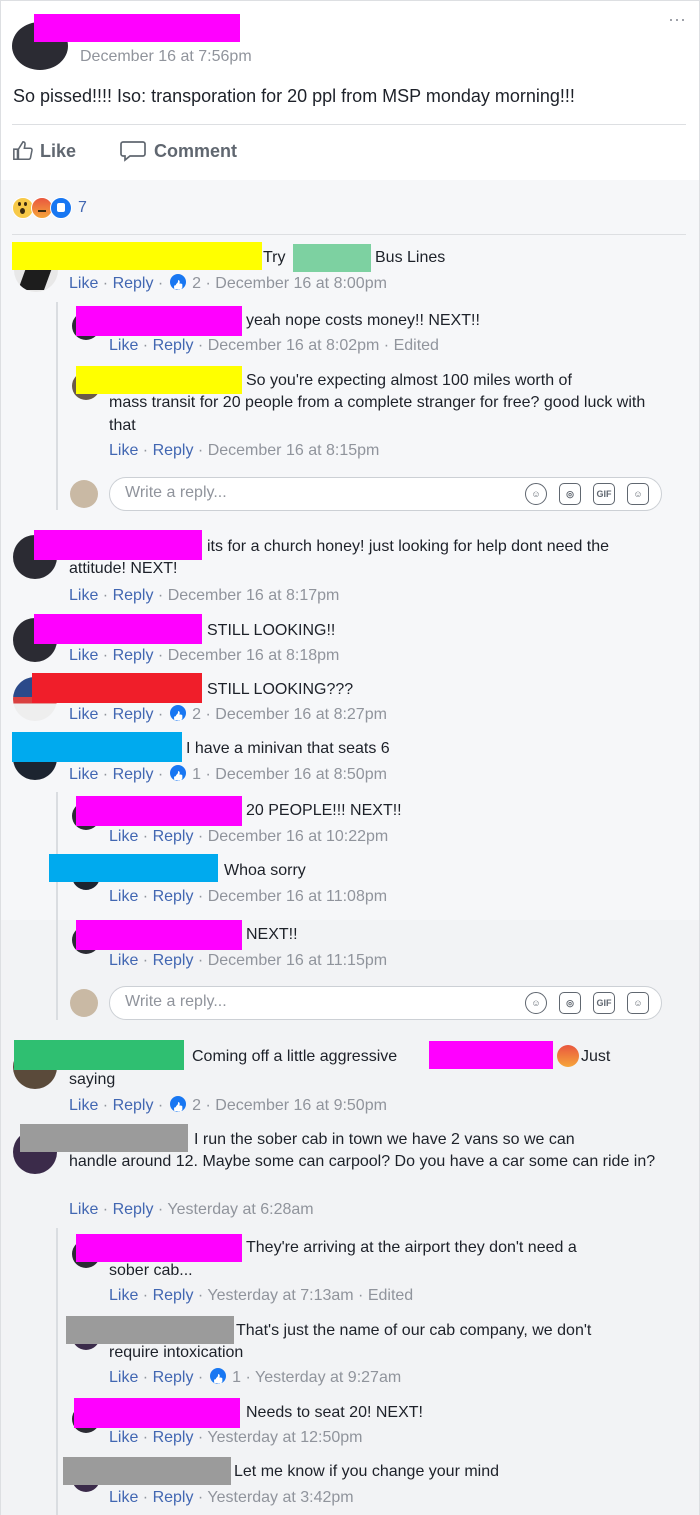 The image size is (700, 1515). Describe the element at coordinates (240, 1209) in the screenshot. I see `comment-date: Yesterday at 6:28am` at that location.